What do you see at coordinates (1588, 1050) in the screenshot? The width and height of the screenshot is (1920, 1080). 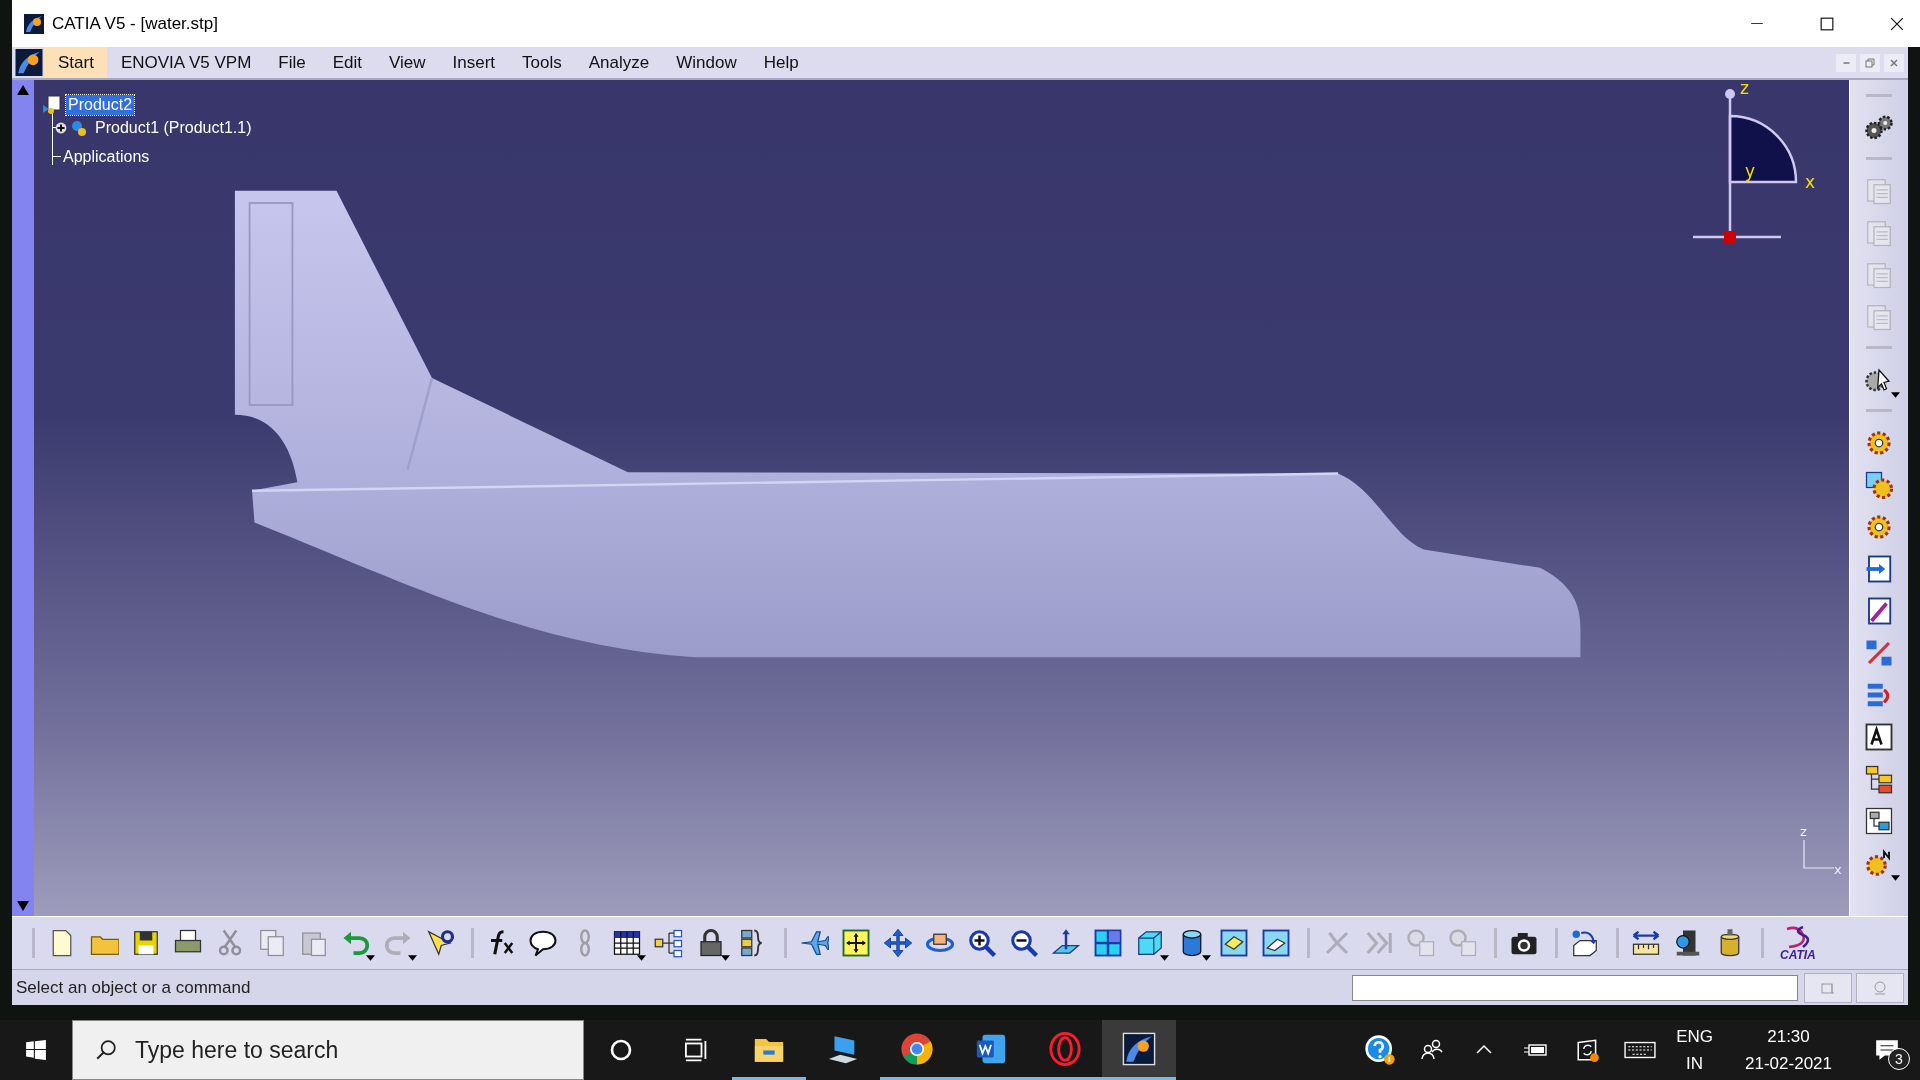 I see `sync-icon` at bounding box center [1588, 1050].